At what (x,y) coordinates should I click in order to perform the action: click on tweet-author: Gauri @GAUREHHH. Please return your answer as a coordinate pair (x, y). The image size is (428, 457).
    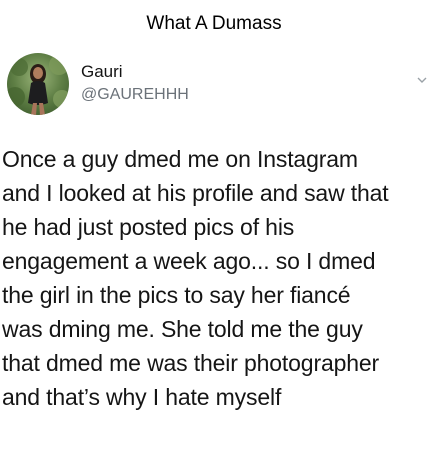
    Looking at the image, I should click on (135, 83).